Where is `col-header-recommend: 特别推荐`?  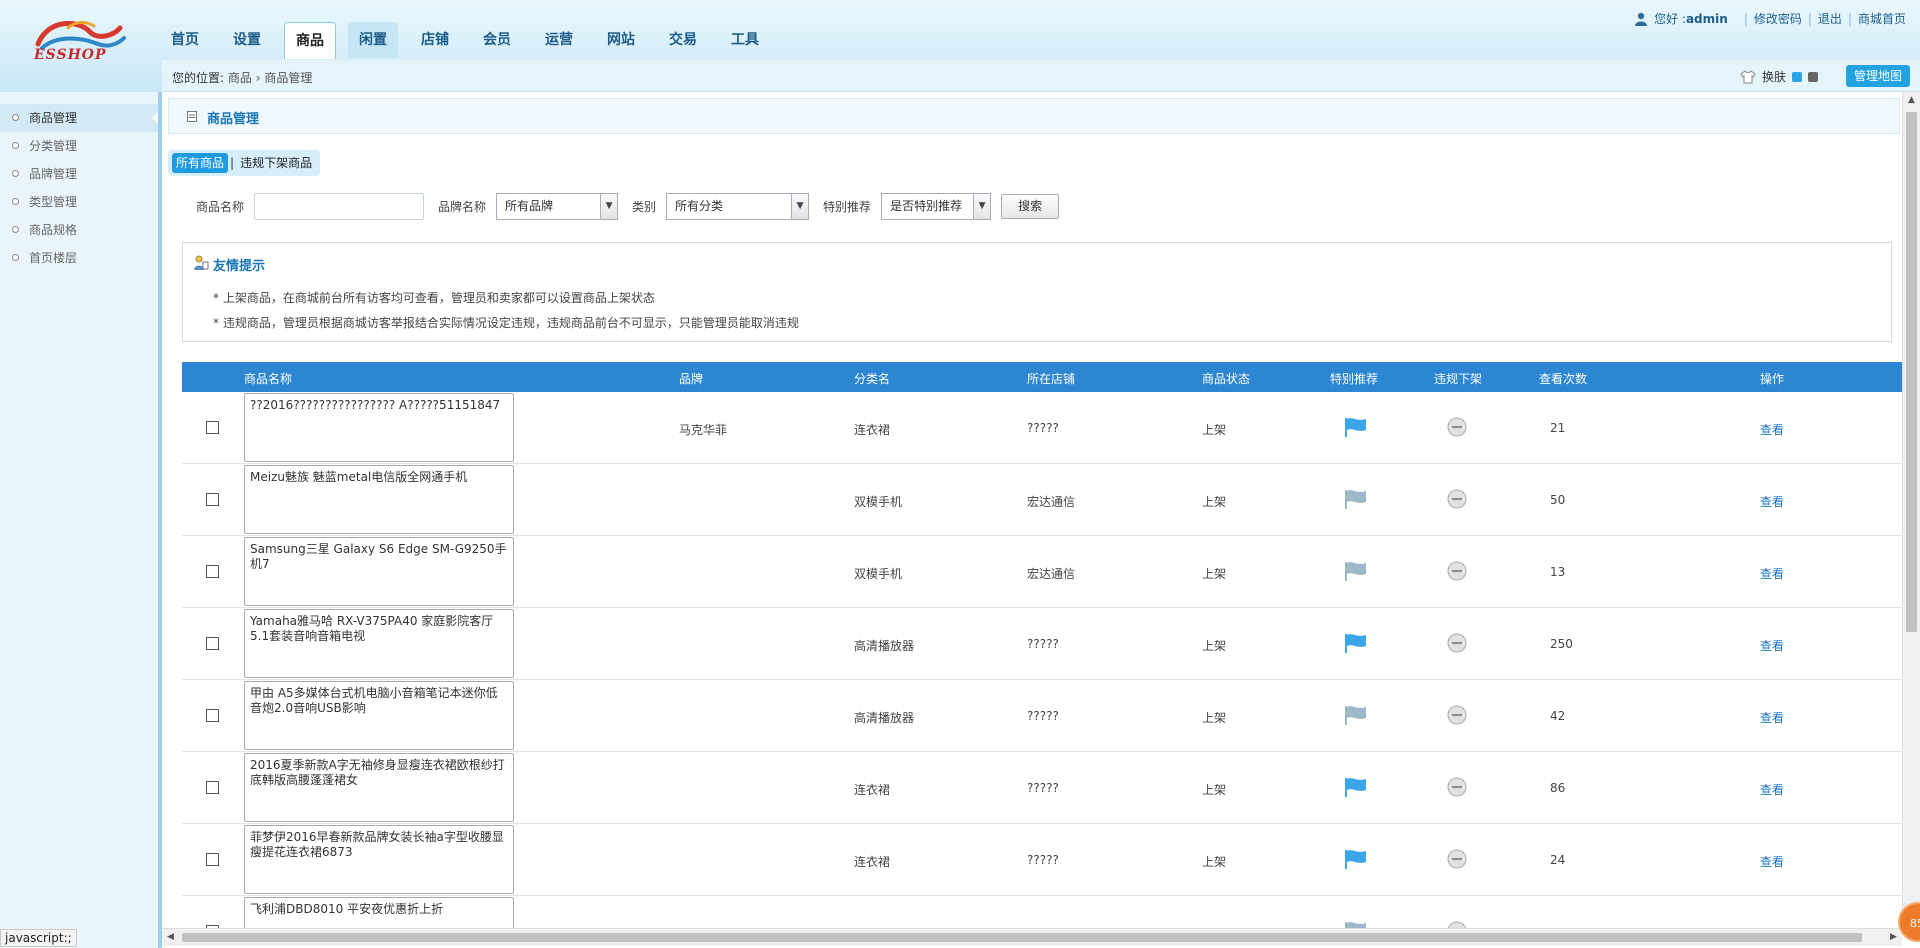 col-header-recommend: 特别推荐 is located at coordinates (1354, 378).